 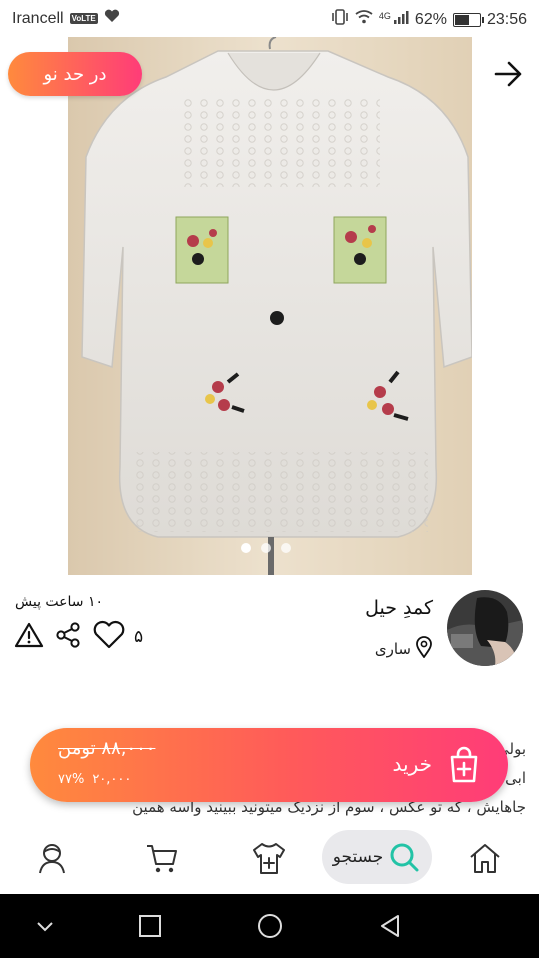 What do you see at coordinates (424, 649) in the screenshot?
I see `location-pin-icon` at bounding box center [424, 649].